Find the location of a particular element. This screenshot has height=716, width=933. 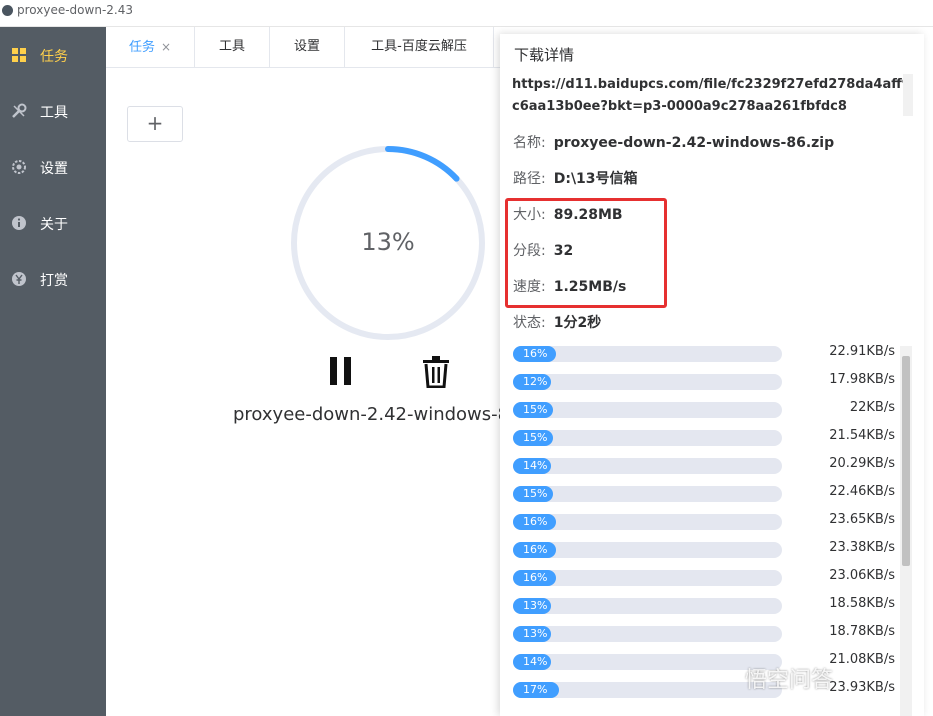

sidebar-item-label: 任务 is located at coordinates (54, 57).